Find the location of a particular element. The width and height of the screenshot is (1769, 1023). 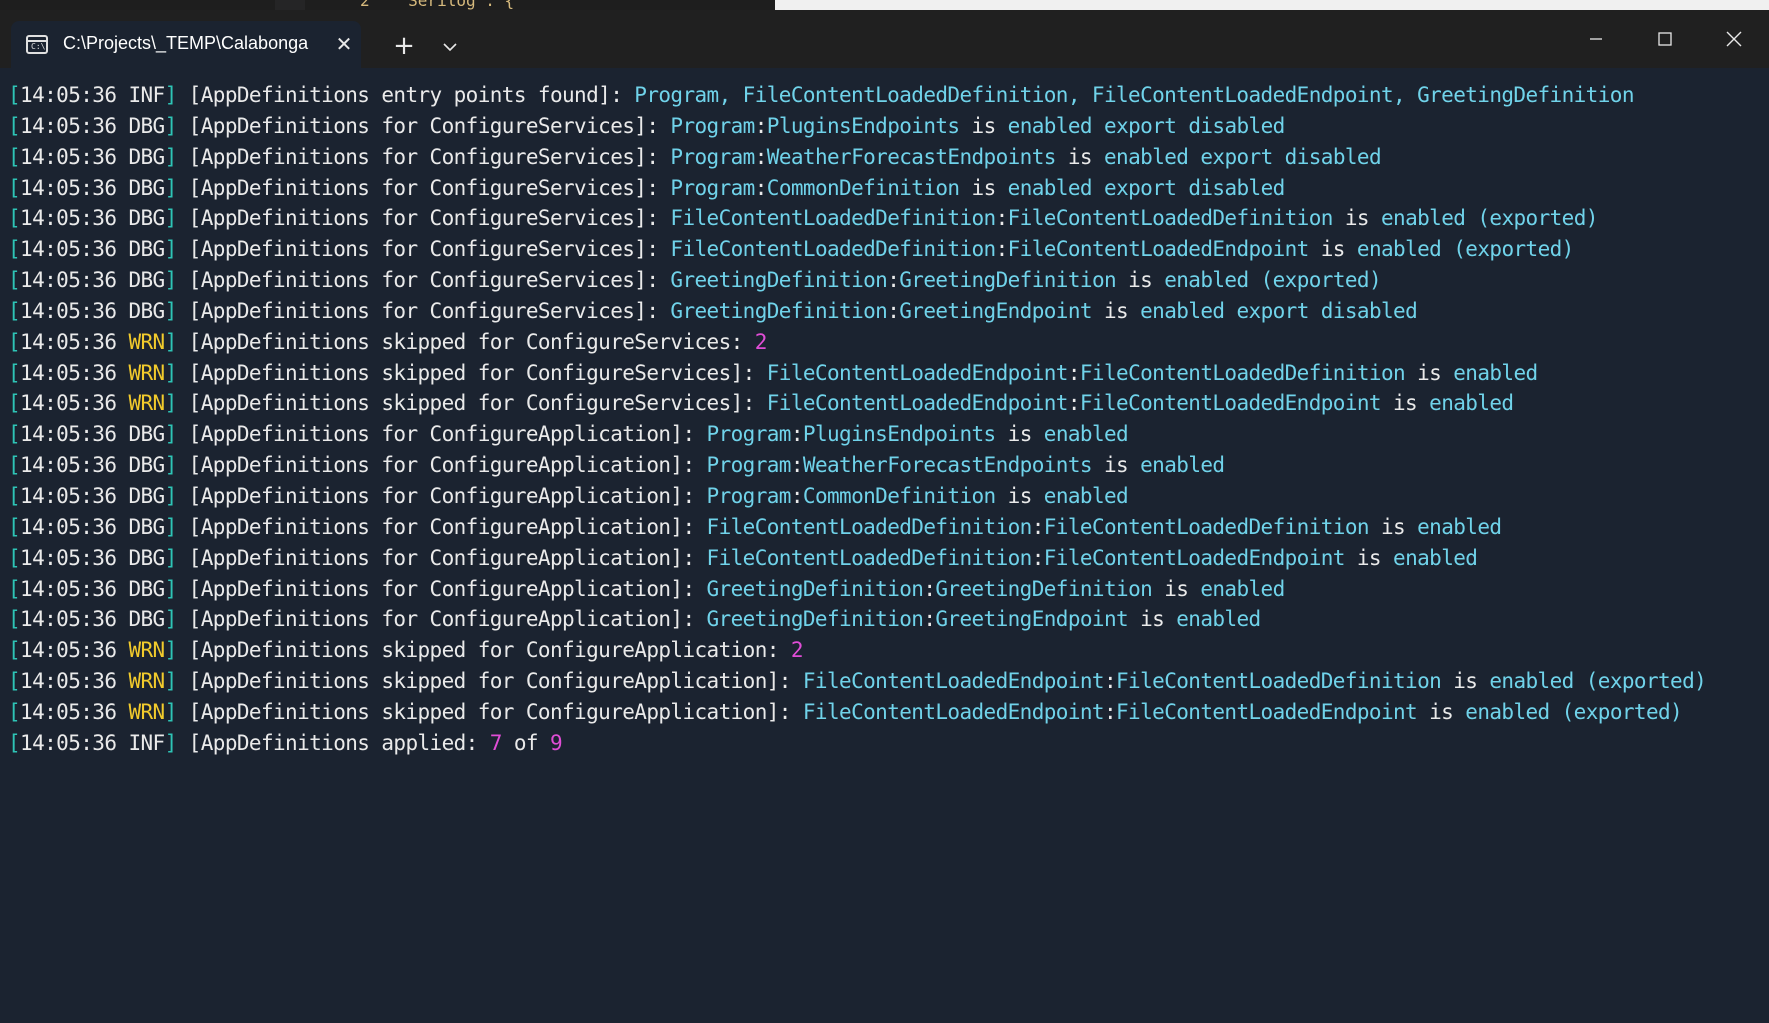

log-number: 7 is located at coordinates (496, 742).